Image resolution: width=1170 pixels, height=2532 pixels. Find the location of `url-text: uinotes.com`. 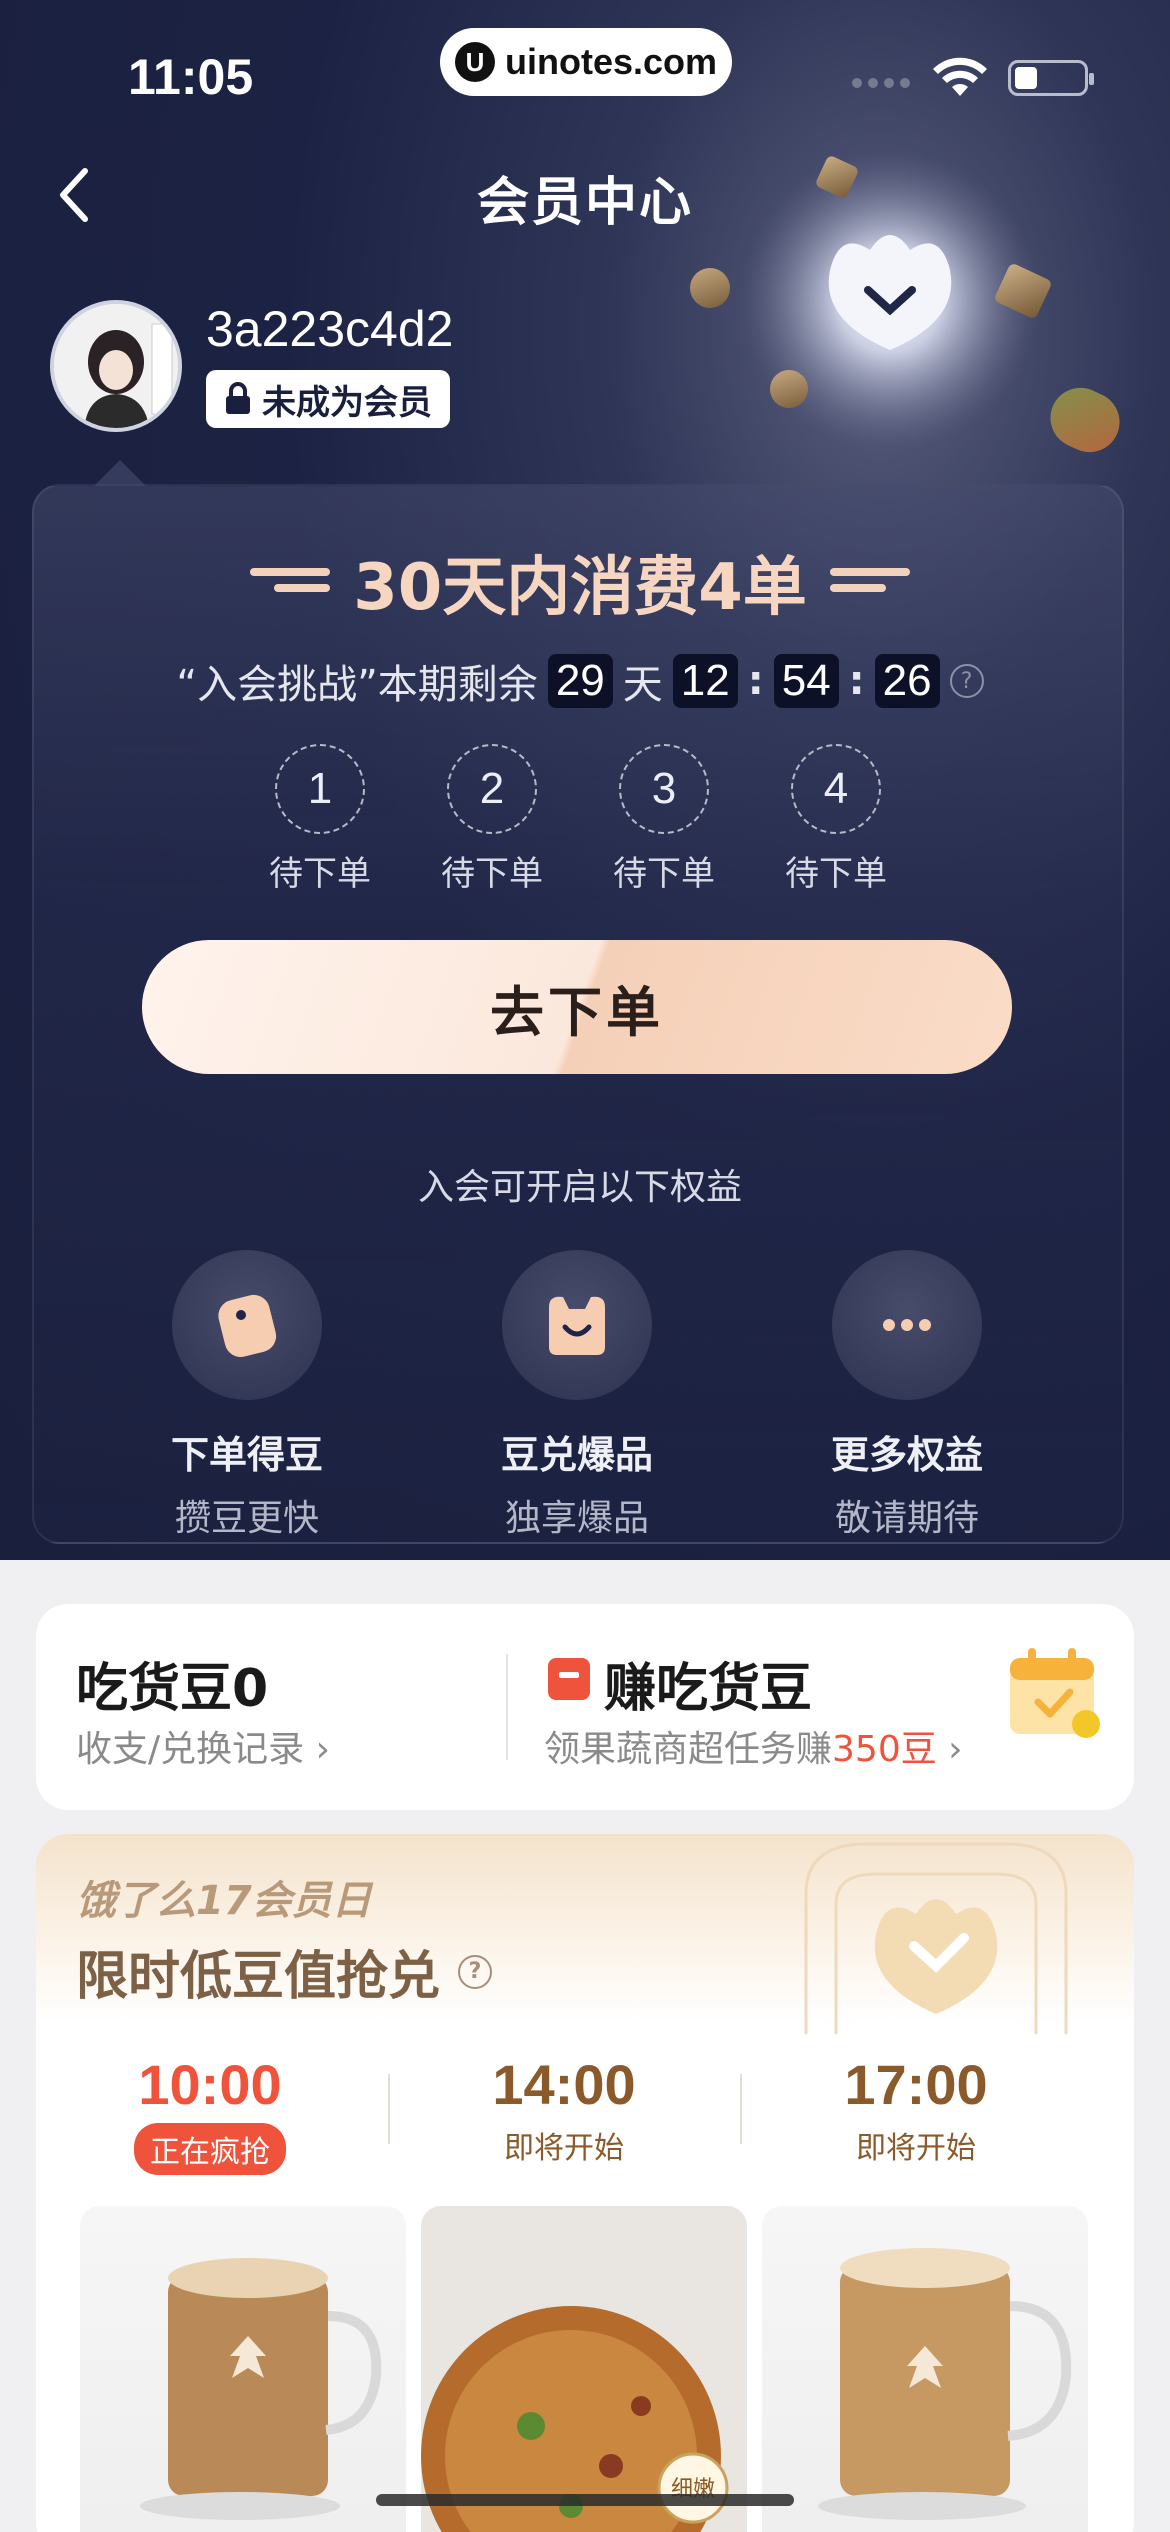

url-text: uinotes.com is located at coordinates (611, 61).